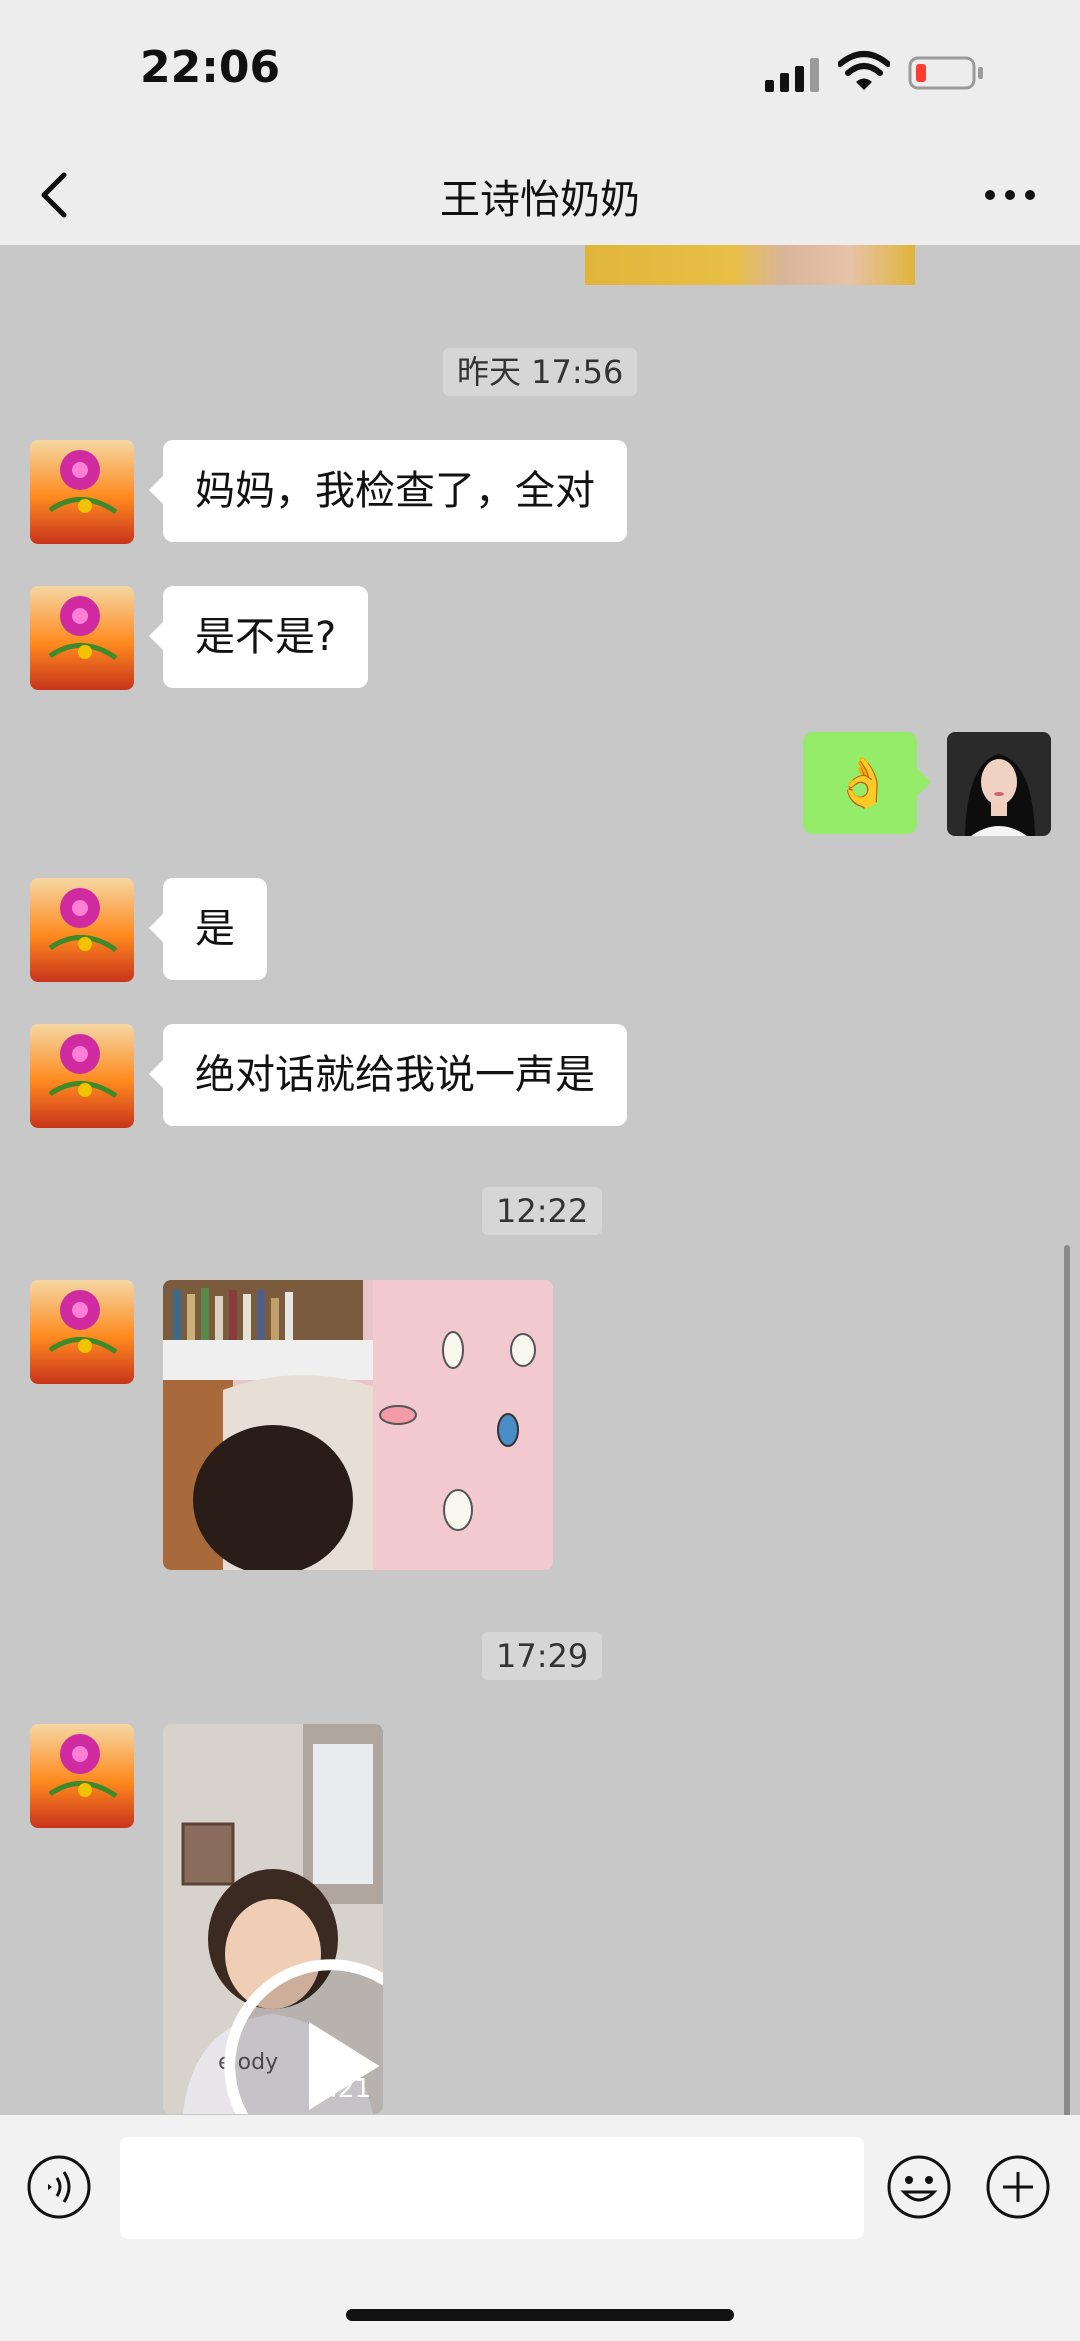  What do you see at coordinates (341, 2089) in the screenshot?
I see `video-duration: 0:21` at bounding box center [341, 2089].